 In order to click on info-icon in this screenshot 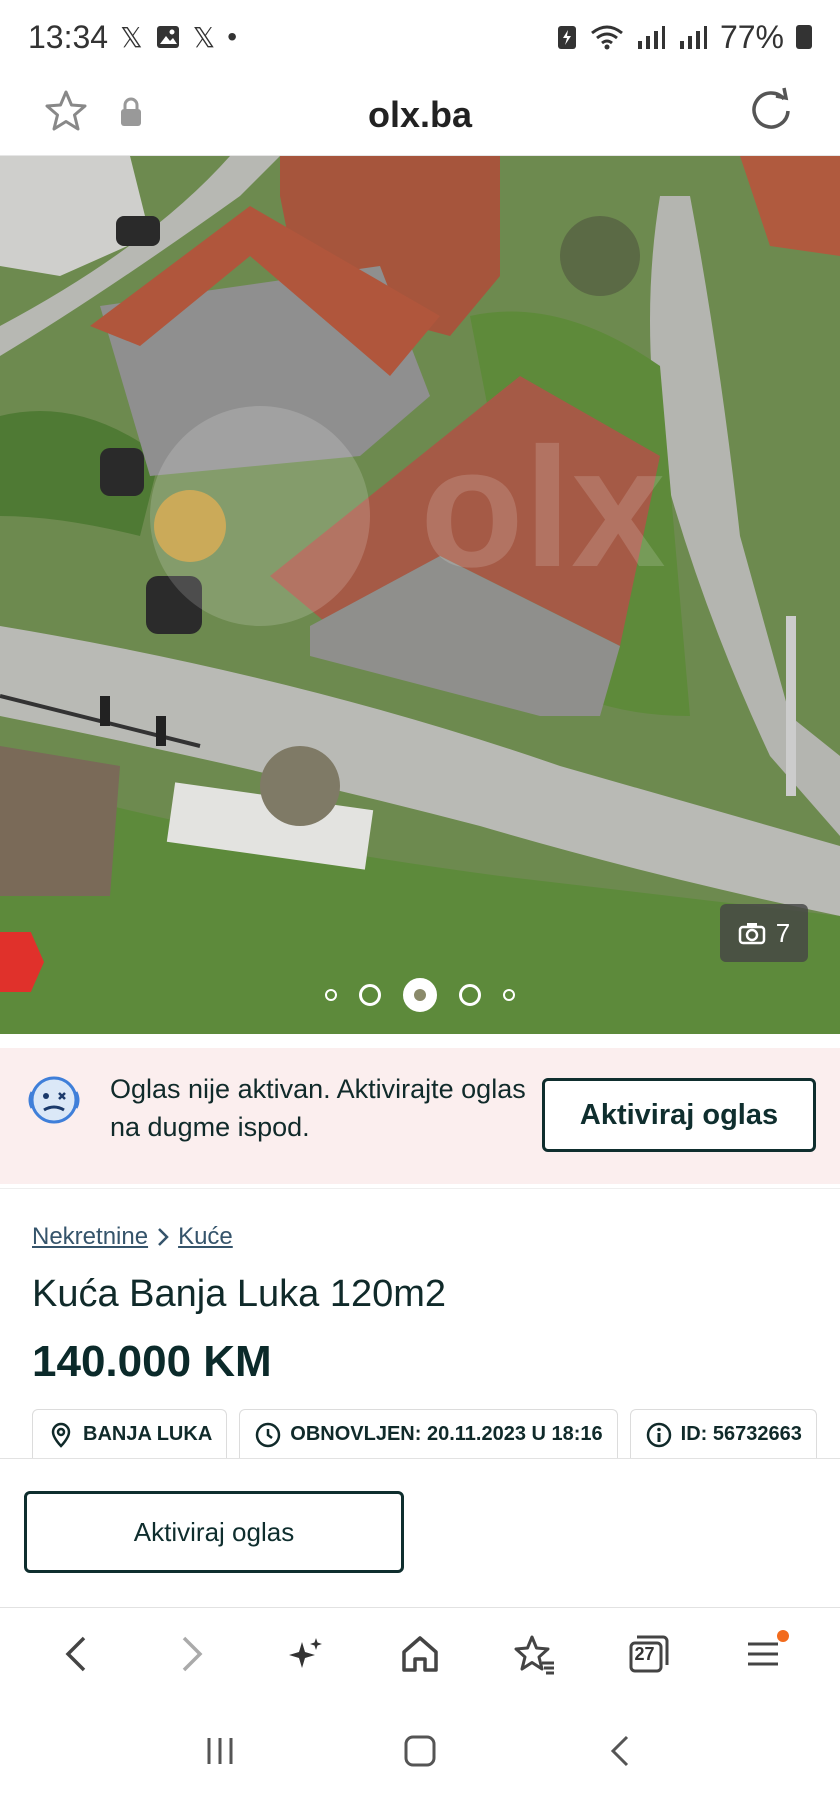, I will do `click(658, 1434)`.